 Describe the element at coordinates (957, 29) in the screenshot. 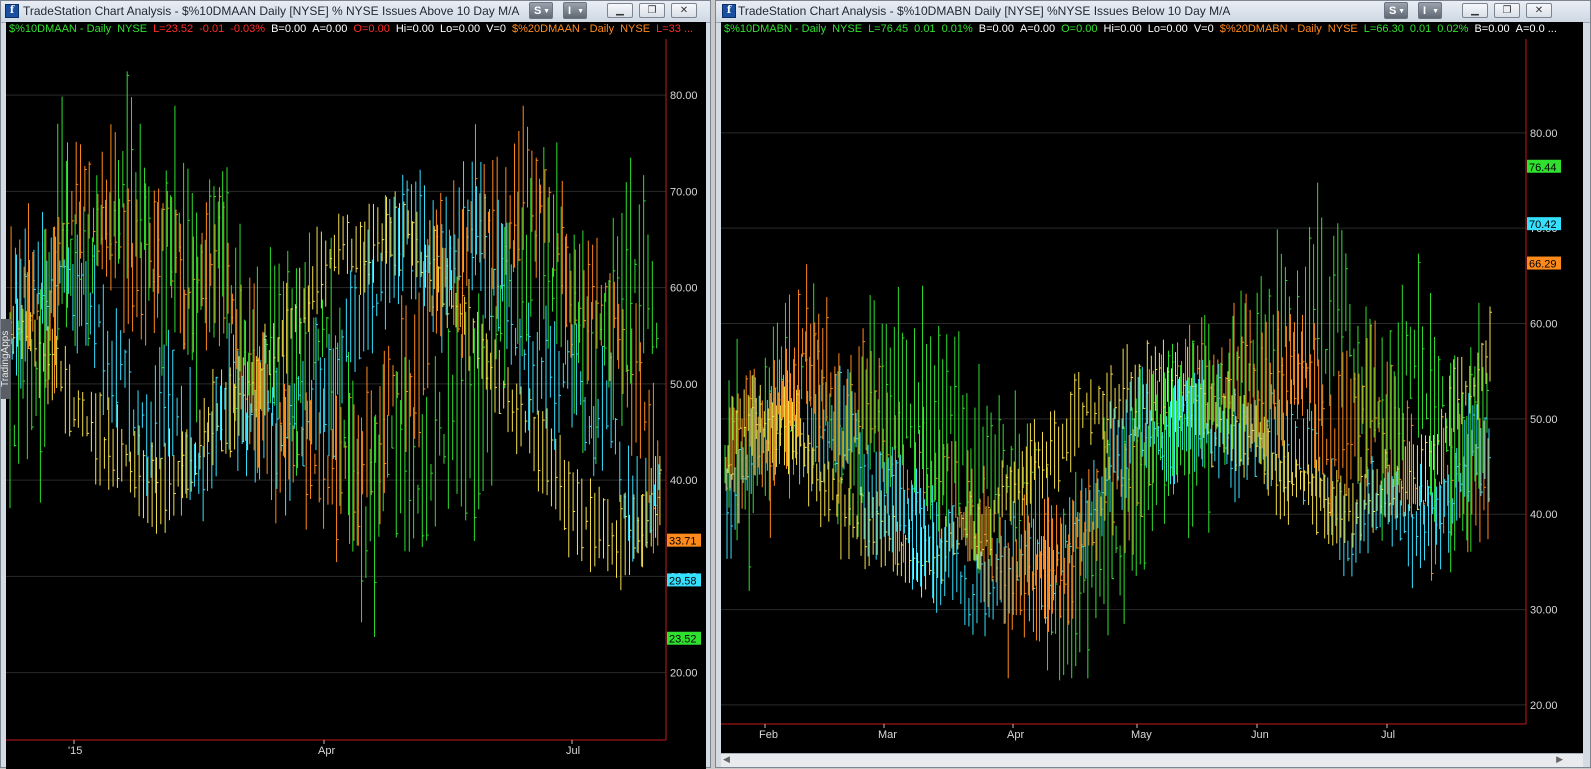

I see `status-field: 0.01%` at that location.